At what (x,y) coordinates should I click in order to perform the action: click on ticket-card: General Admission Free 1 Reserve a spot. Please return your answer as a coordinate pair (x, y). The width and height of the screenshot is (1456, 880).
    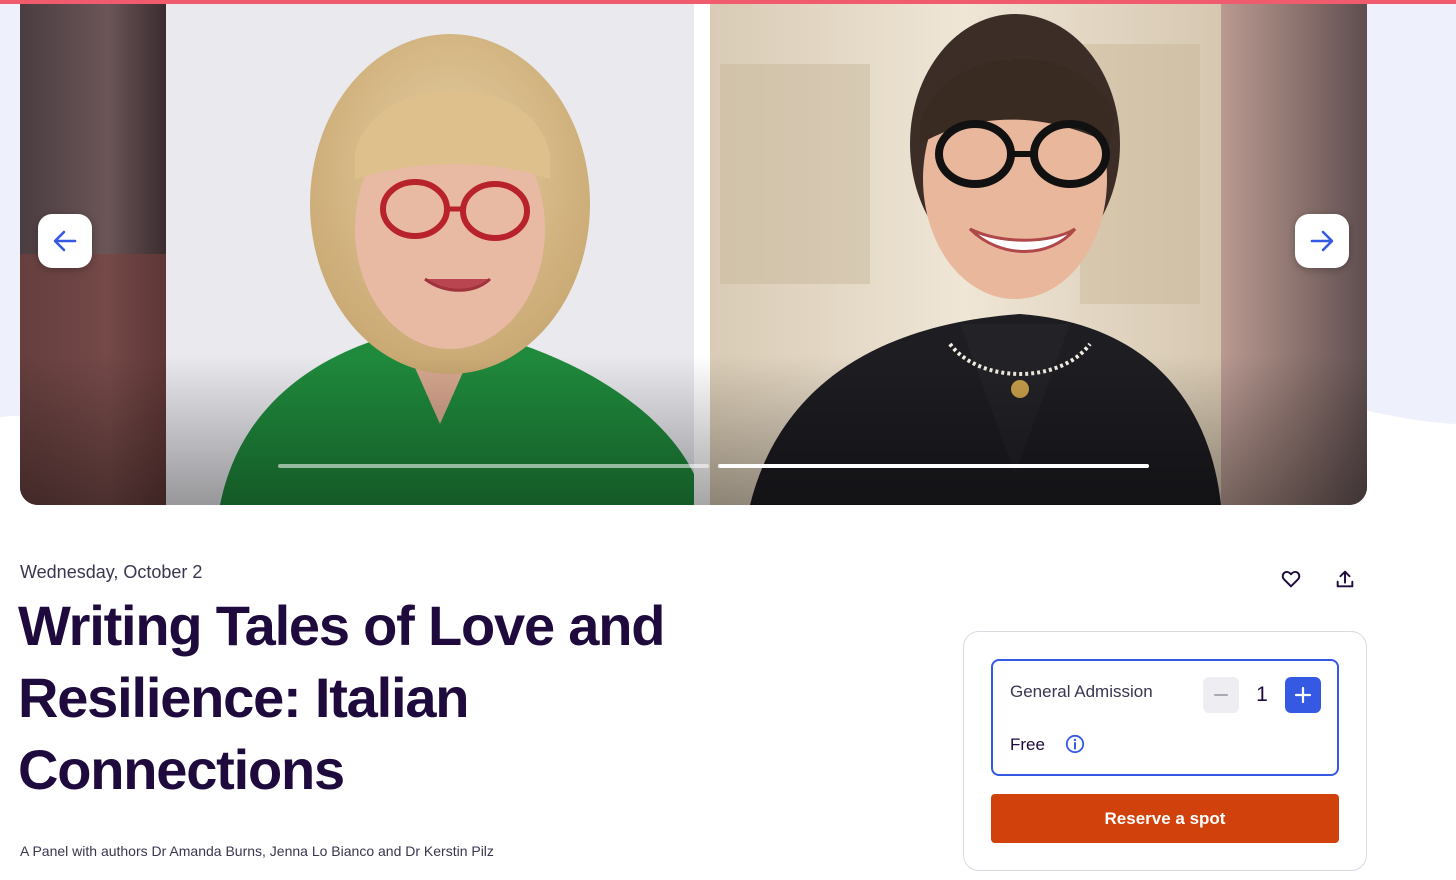
    Looking at the image, I should click on (1165, 751).